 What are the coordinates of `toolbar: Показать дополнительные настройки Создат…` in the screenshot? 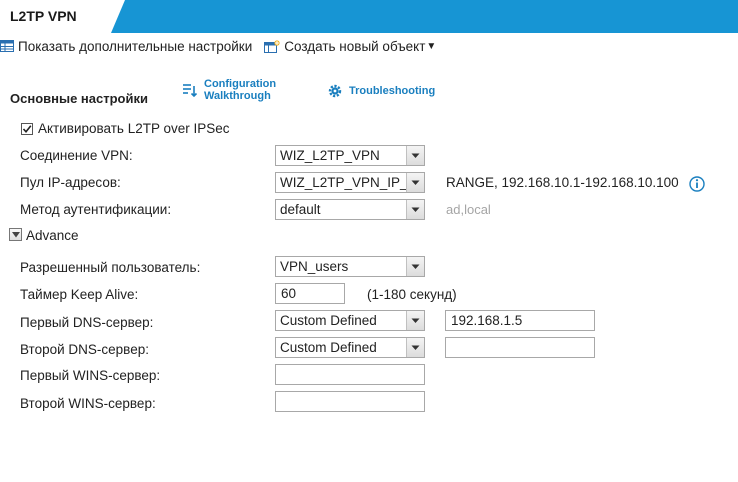 It's located at (224, 46).